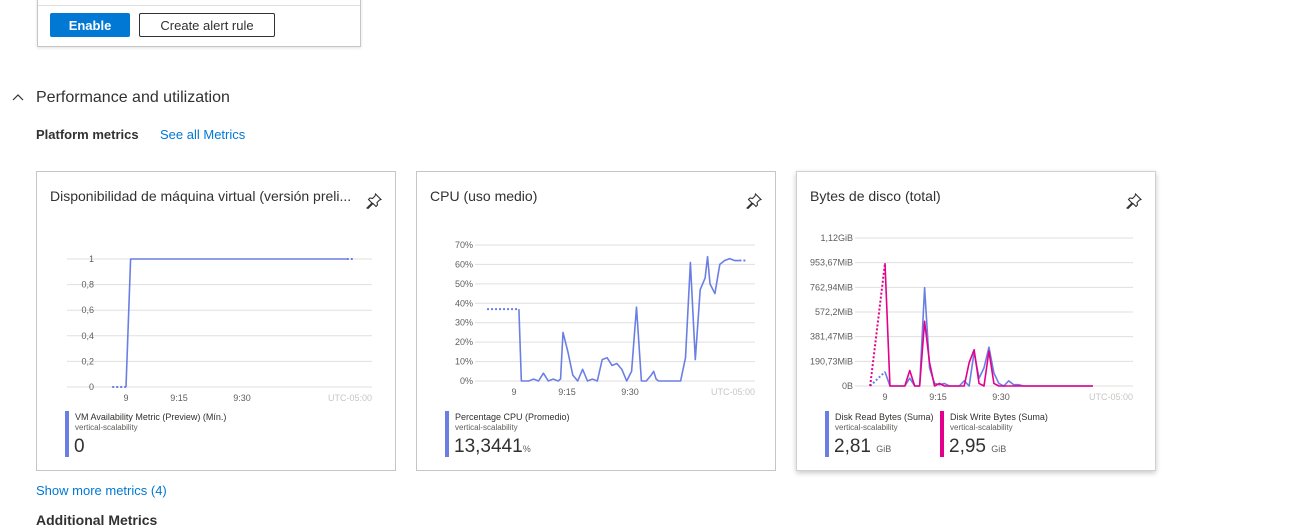  What do you see at coordinates (87, 336) in the screenshot?
I see `y-tick-label: 0,4` at bounding box center [87, 336].